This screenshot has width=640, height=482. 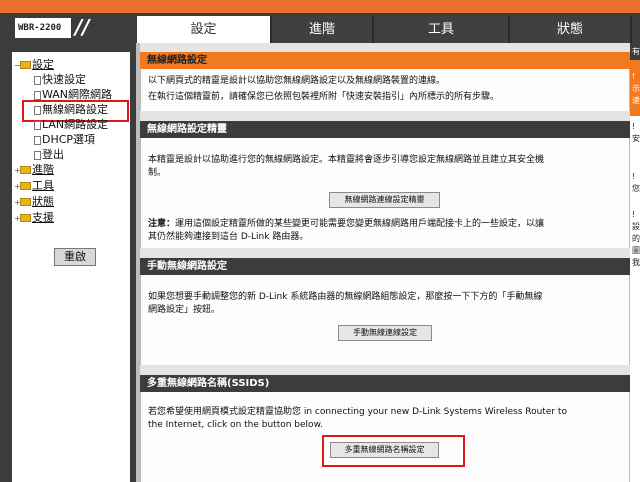 What do you see at coordinates (636, 250) in the screenshot?
I see `help-char: 圖` at bounding box center [636, 250].